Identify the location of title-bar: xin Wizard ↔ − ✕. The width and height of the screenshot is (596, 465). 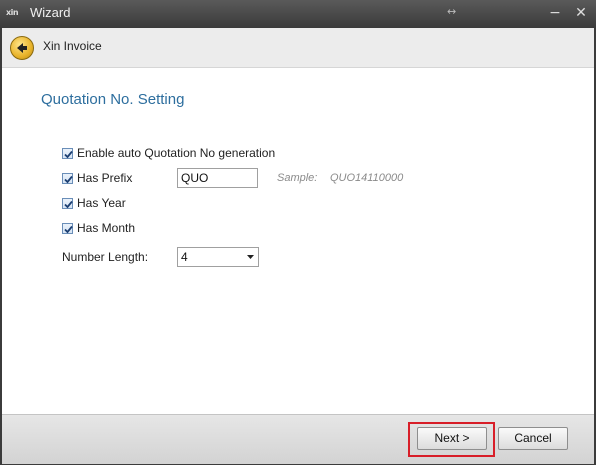
(298, 14).